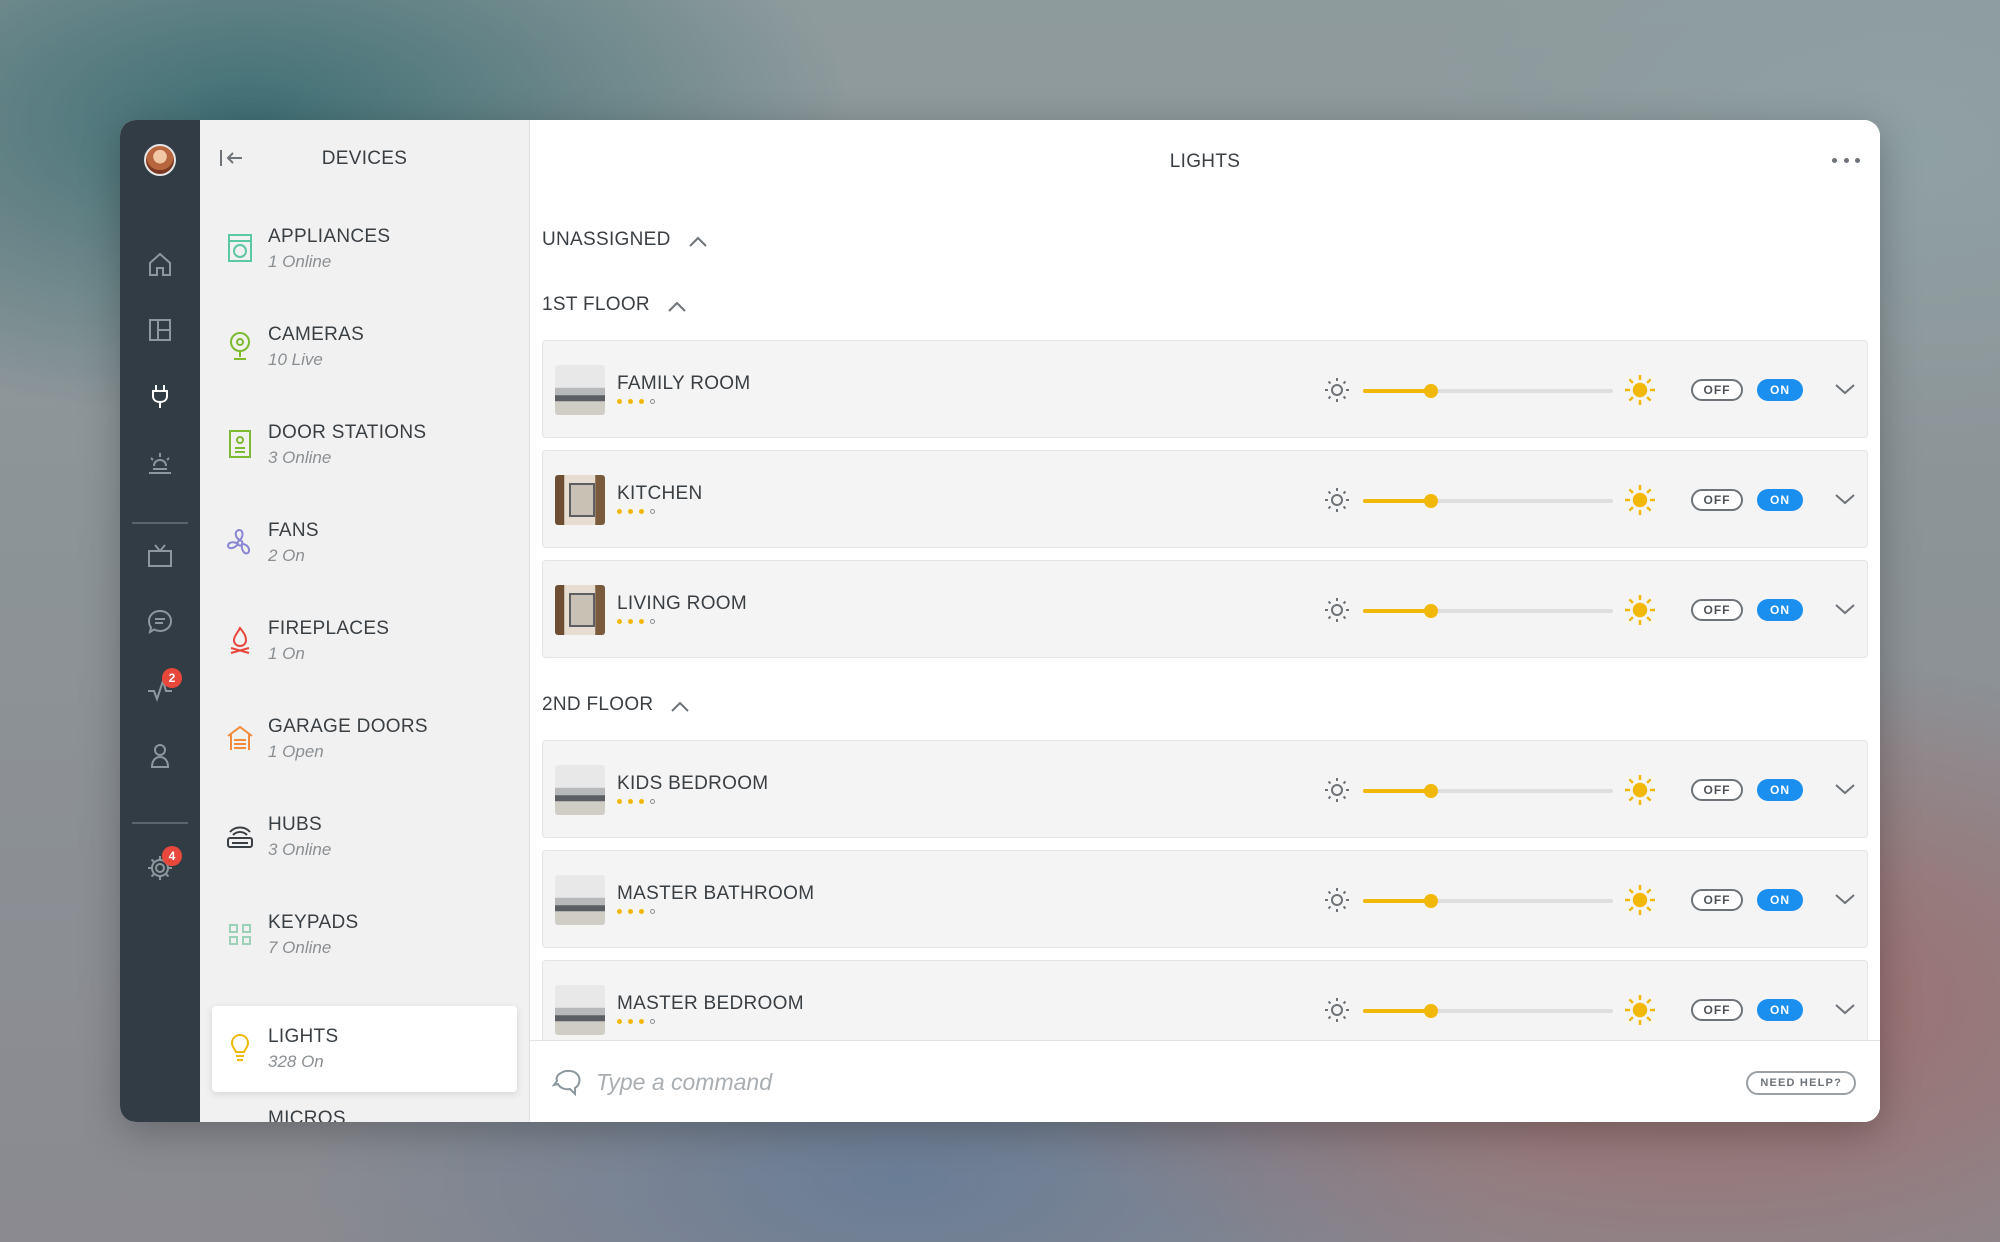 This screenshot has height=1242, width=2000. What do you see at coordinates (1846, 160) in the screenshot?
I see `more-options-icon` at bounding box center [1846, 160].